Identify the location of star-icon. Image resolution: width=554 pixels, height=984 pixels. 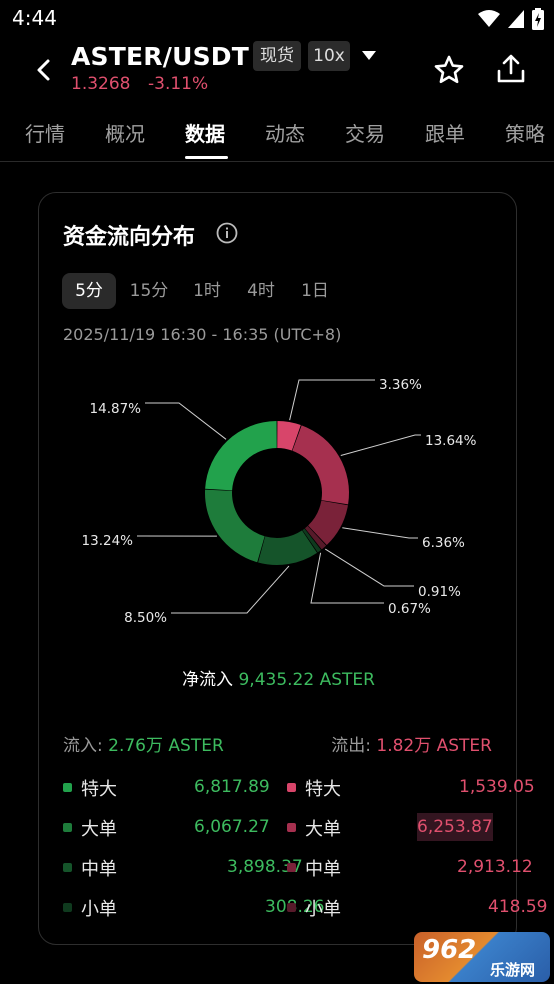
(449, 70).